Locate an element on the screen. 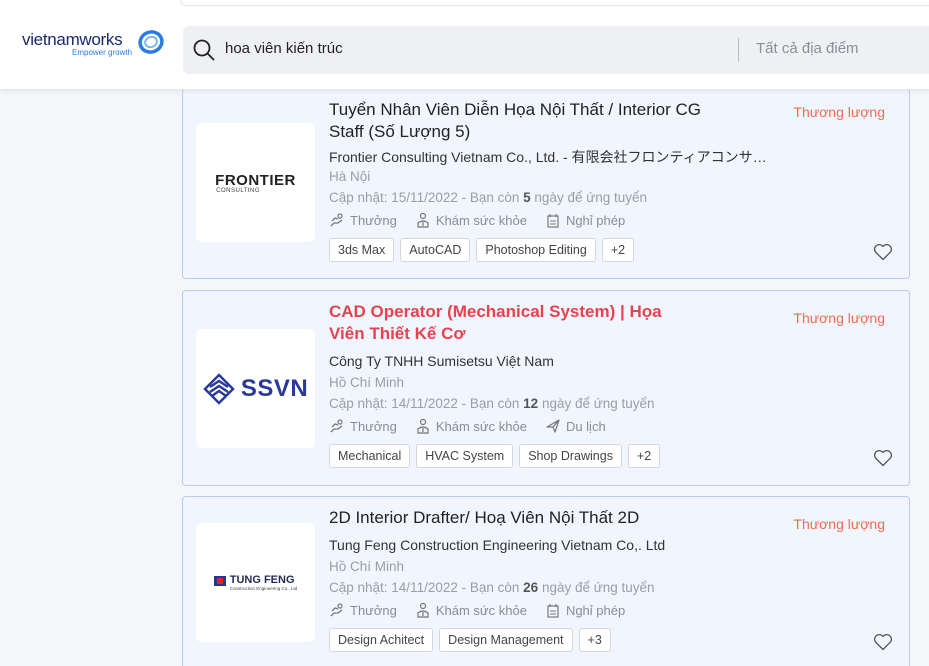  skill-tag: Design Achitect is located at coordinates (381, 640).